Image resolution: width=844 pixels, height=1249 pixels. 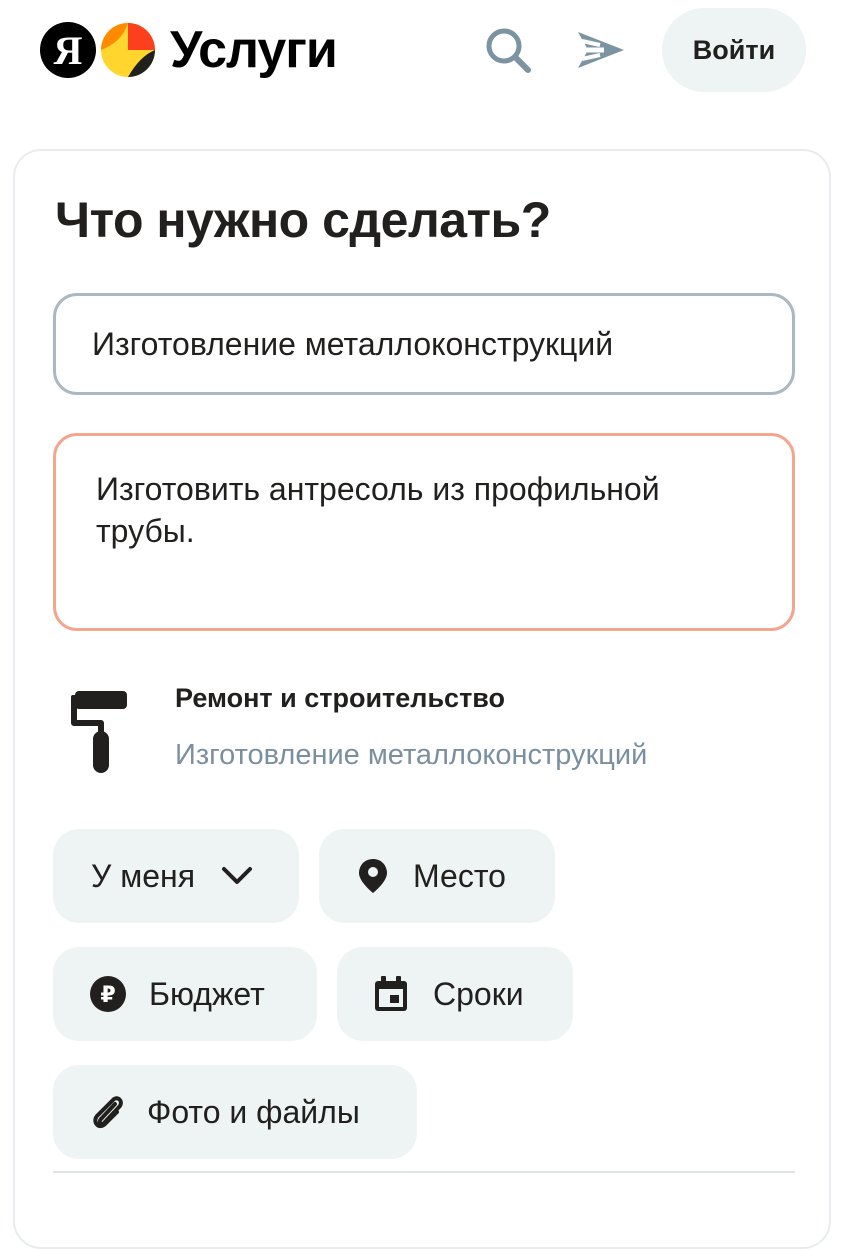 What do you see at coordinates (478, 993) in the screenshot?
I see `deadline-label: Сроки` at bounding box center [478, 993].